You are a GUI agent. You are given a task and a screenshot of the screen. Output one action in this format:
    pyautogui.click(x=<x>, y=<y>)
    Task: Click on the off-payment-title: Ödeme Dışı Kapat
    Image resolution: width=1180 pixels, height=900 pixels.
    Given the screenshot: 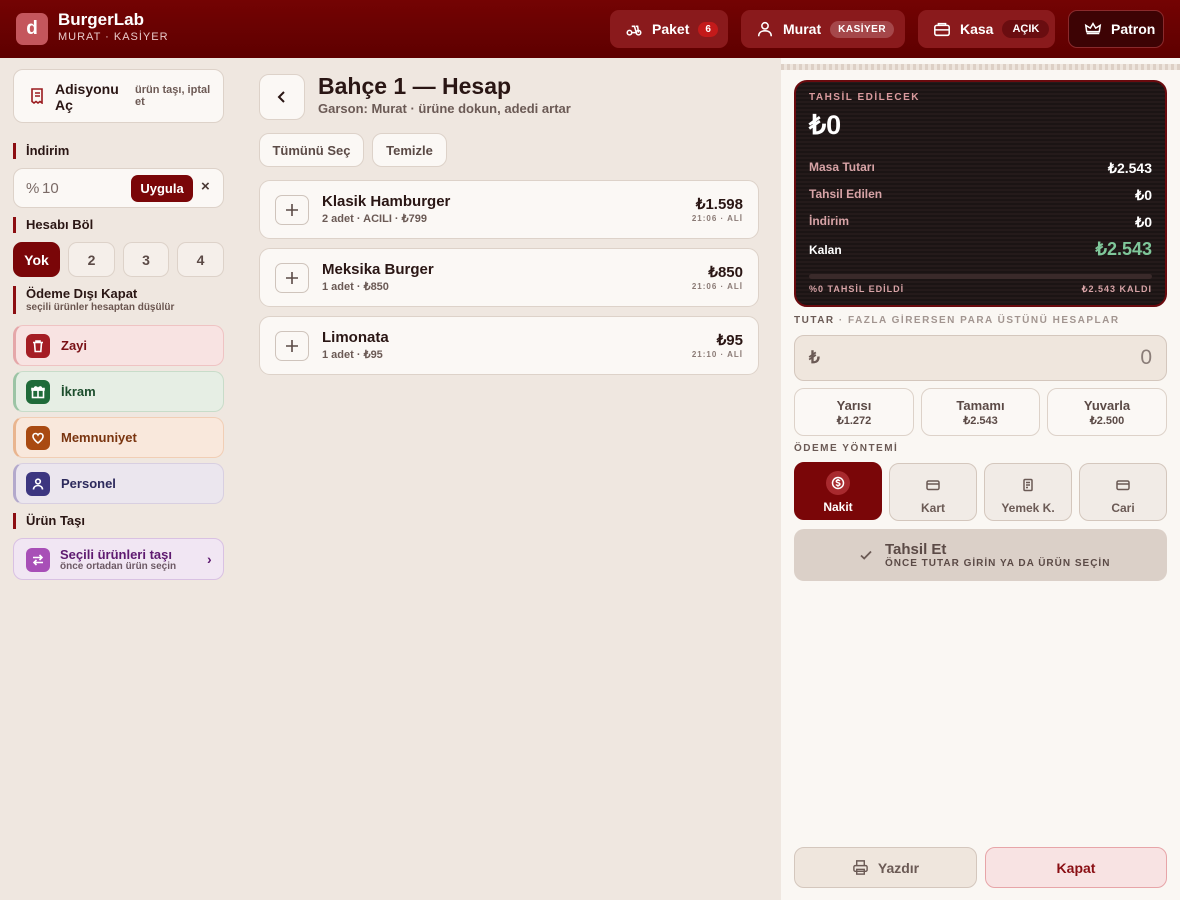 What is the action you would take?
    pyautogui.click(x=82, y=293)
    